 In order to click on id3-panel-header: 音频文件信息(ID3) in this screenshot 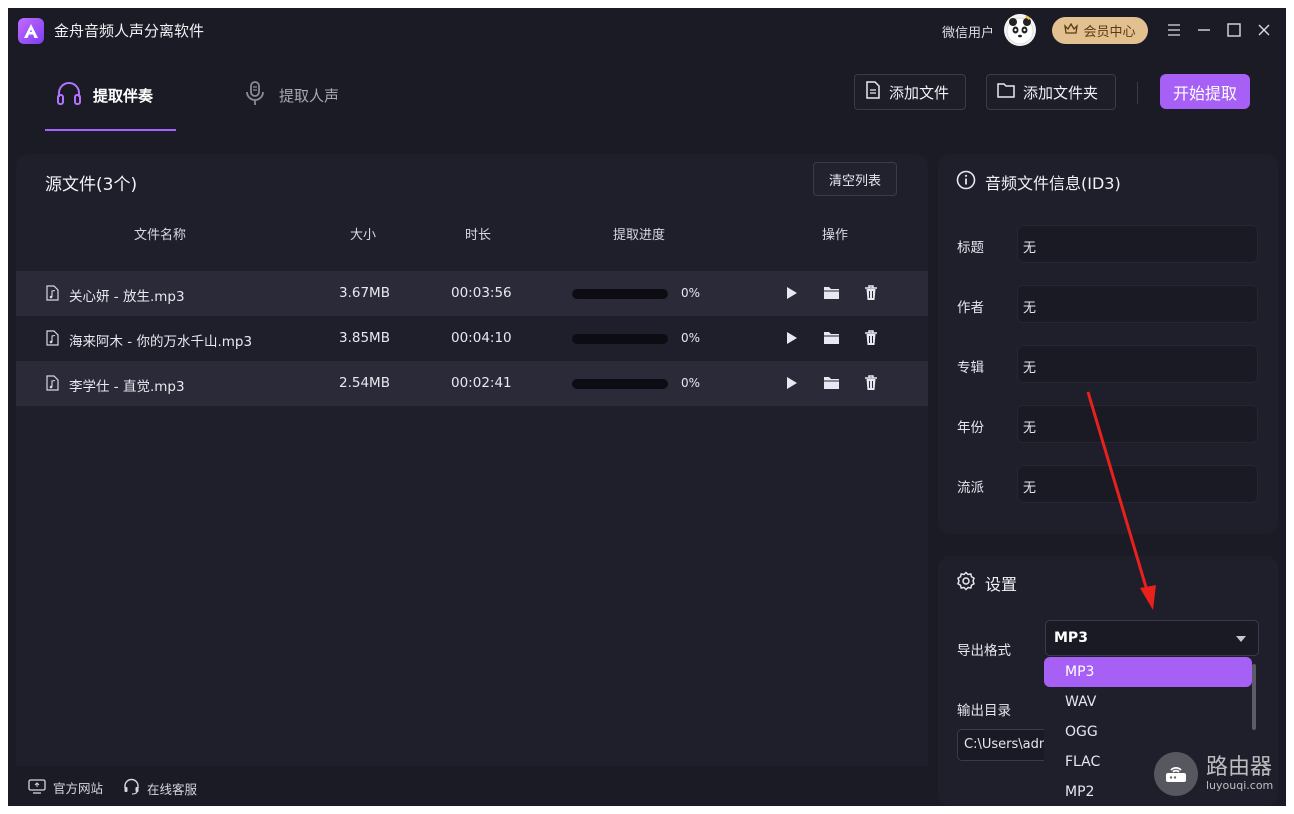, I will do `click(1038, 182)`.